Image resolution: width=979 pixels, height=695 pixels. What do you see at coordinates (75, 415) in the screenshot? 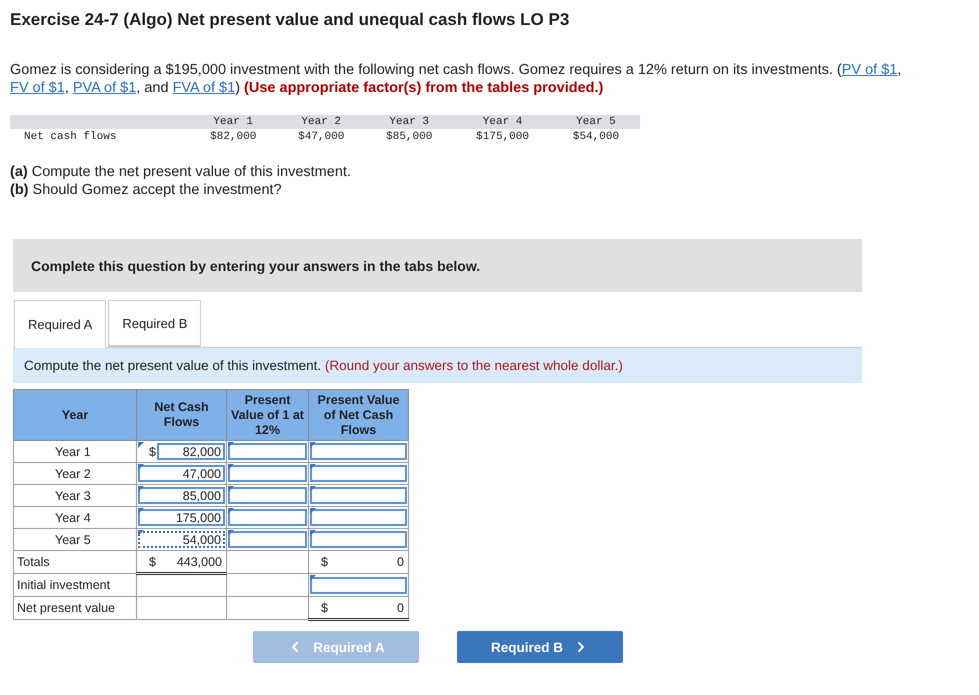
I see `column-header: Year` at bounding box center [75, 415].